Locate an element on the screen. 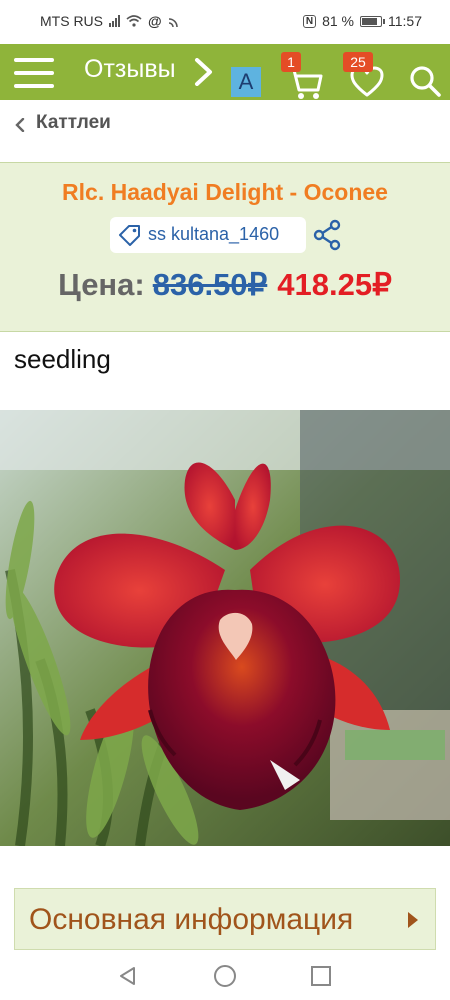 The width and height of the screenshot is (450, 1000). vendor-tag: ss kultana_1460 is located at coordinates (208, 235).